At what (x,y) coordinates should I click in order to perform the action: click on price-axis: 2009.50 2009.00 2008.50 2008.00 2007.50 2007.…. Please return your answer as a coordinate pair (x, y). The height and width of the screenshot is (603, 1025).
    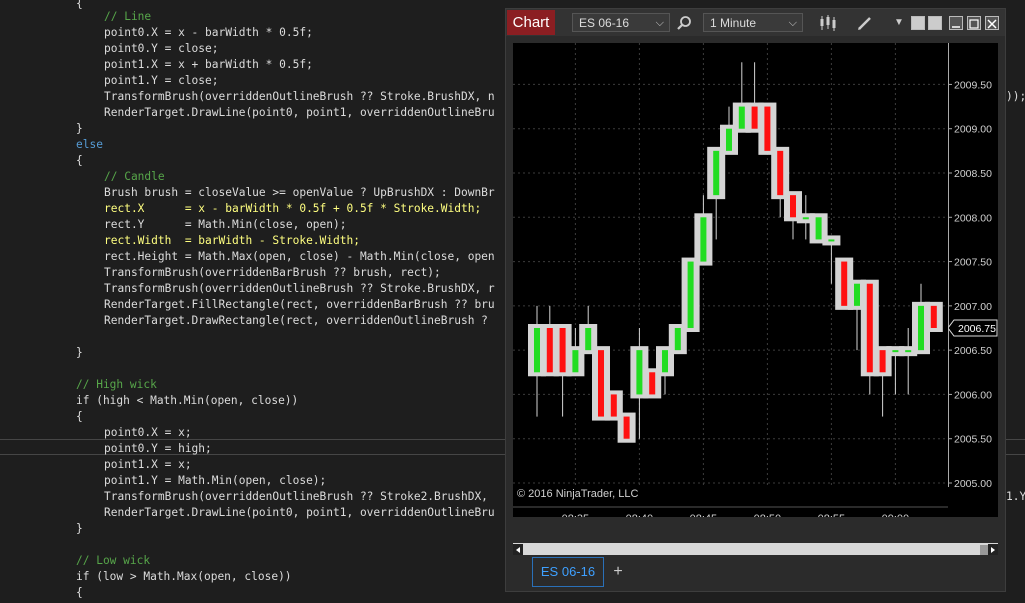
    Looking at the image, I should click on (972, 280).